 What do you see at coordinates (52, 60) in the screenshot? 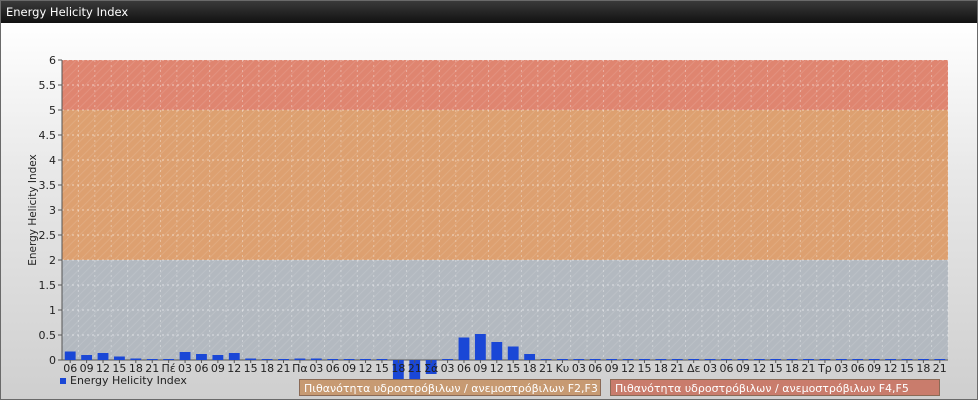
I see `y-tick-label: 6` at bounding box center [52, 60].